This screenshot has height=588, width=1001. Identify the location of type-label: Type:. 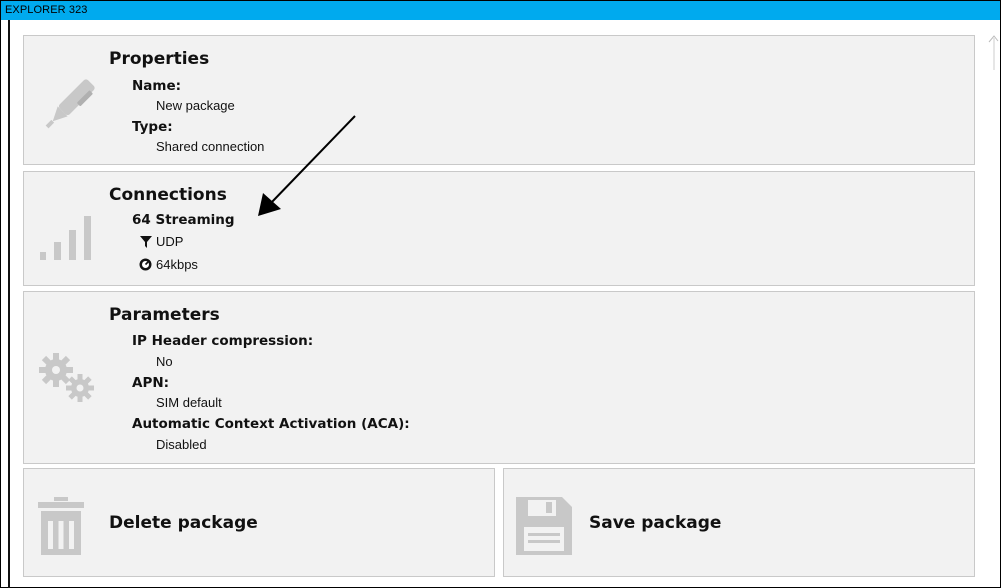
(152, 127).